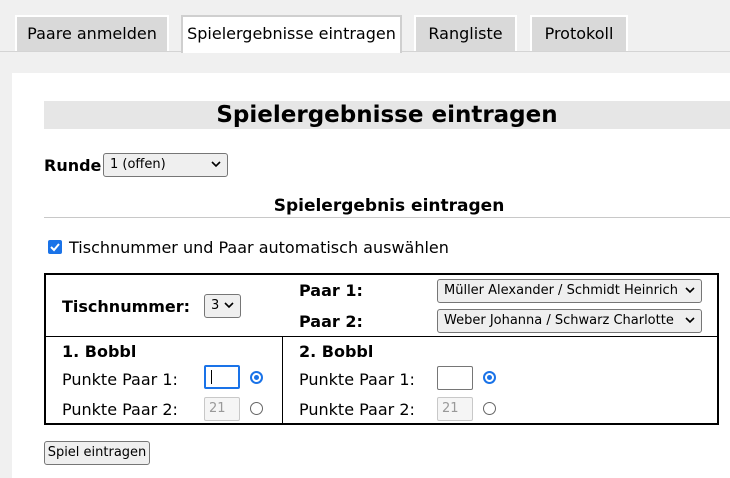 The width and height of the screenshot is (730, 478). What do you see at coordinates (99, 351) in the screenshot?
I see `bobbl1-title: 1. Bobbl` at bounding box center [99, 351].